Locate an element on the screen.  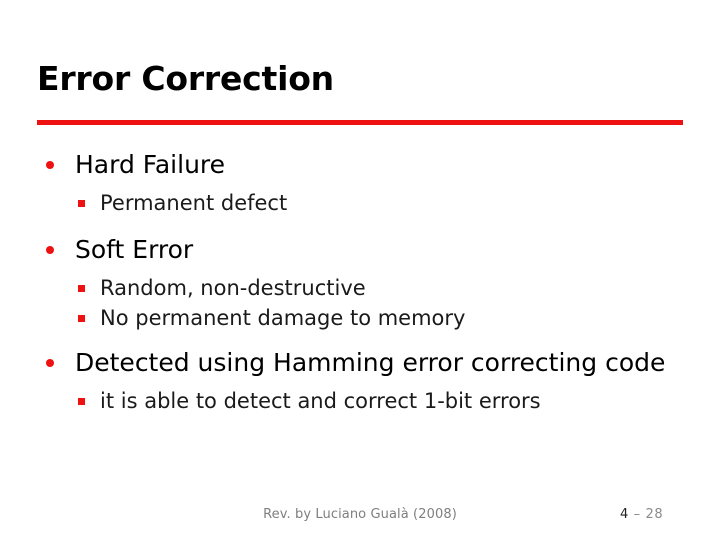
list-item-label: Hard Failure is located at coordinates (150, 164).